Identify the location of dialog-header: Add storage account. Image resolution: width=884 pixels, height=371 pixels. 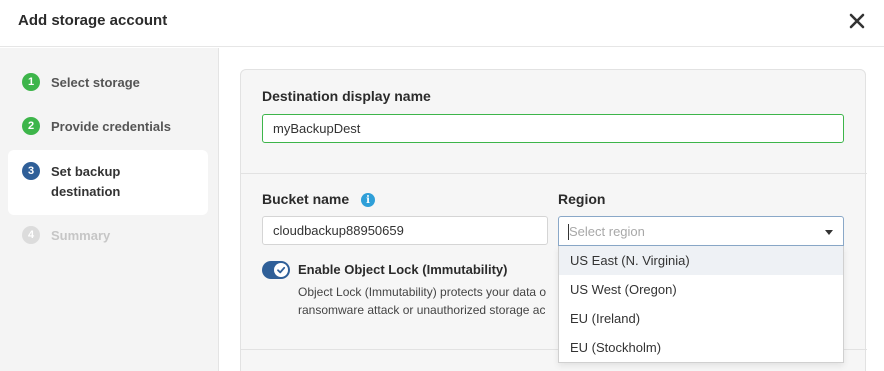
(442, 23).